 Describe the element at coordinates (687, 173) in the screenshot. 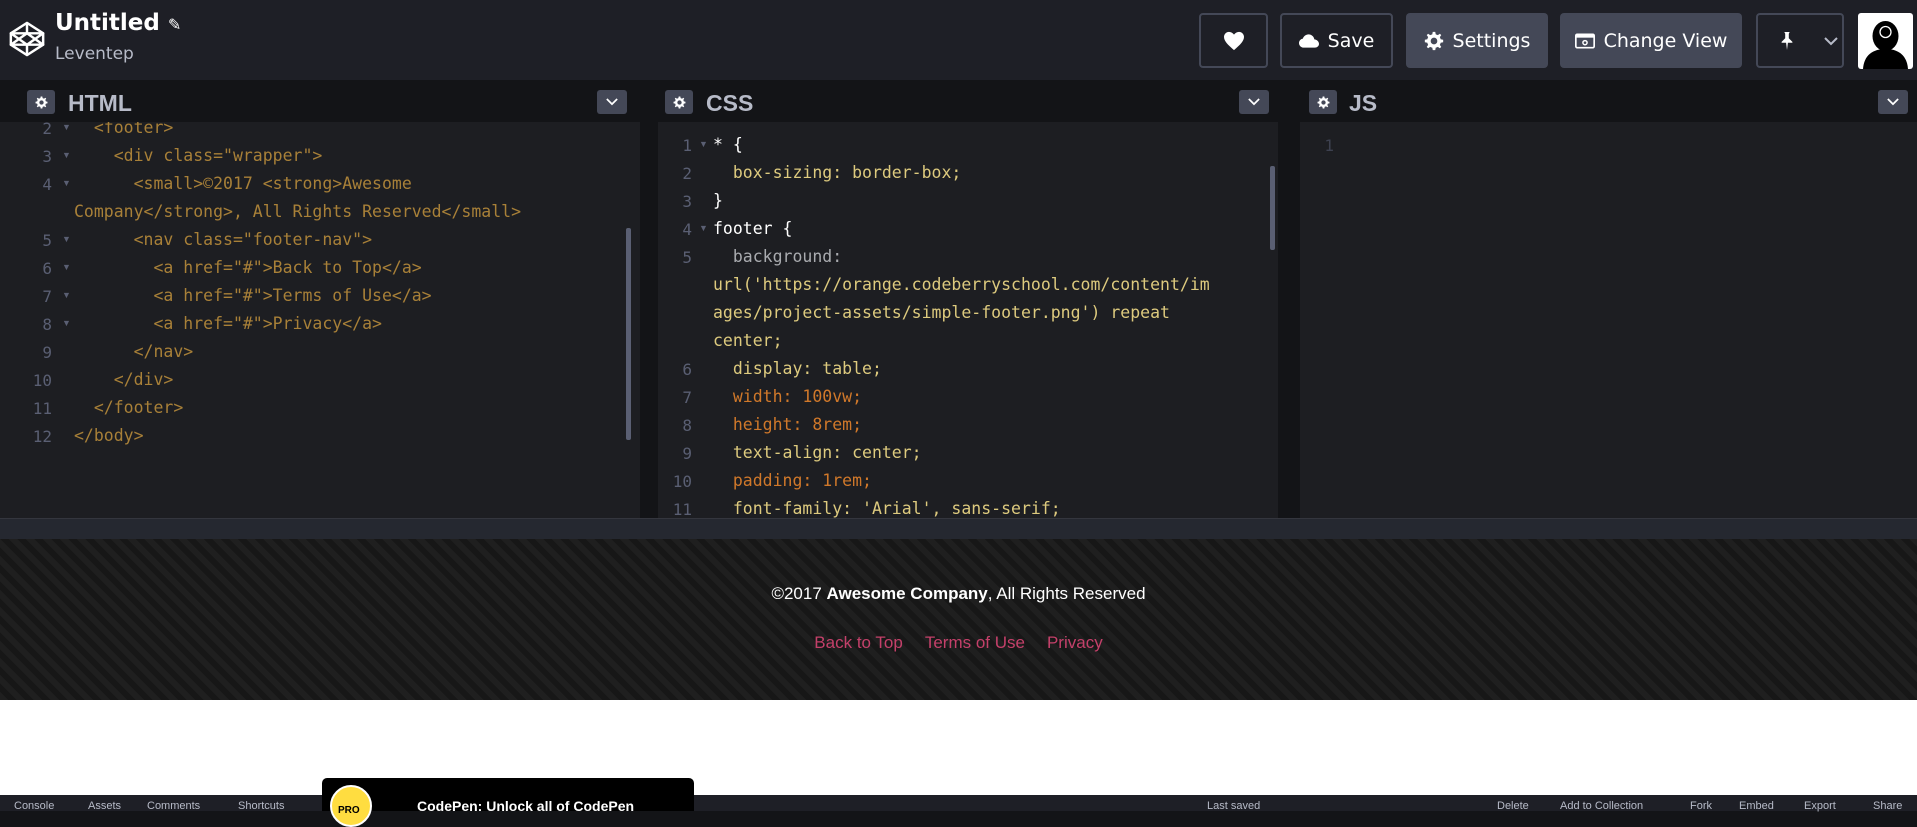

I see `line-number: 2` at that location.